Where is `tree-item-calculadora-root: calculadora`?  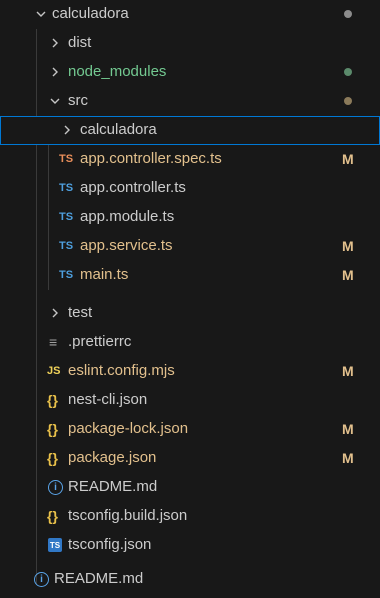 tree-item-calculadora-root: calculadora is located at coordinates (190, 14).